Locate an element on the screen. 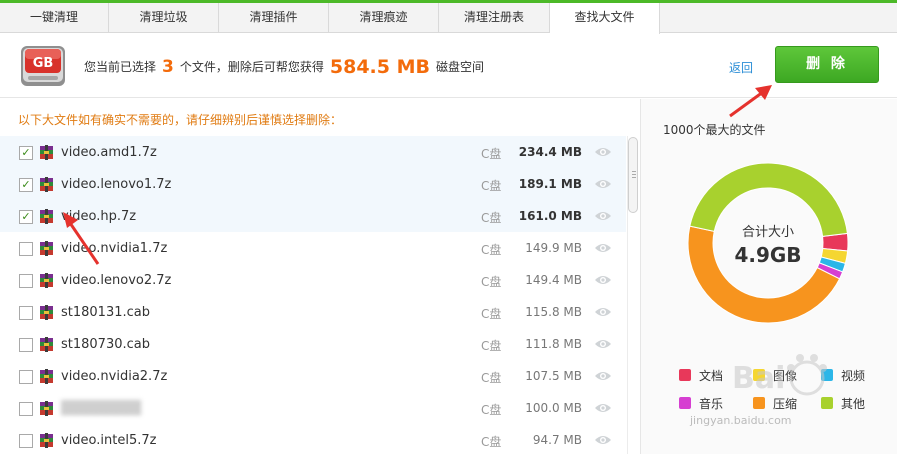  file-row: st180730.cab C盘 111.8 MB is located at coordinates (313, 344).